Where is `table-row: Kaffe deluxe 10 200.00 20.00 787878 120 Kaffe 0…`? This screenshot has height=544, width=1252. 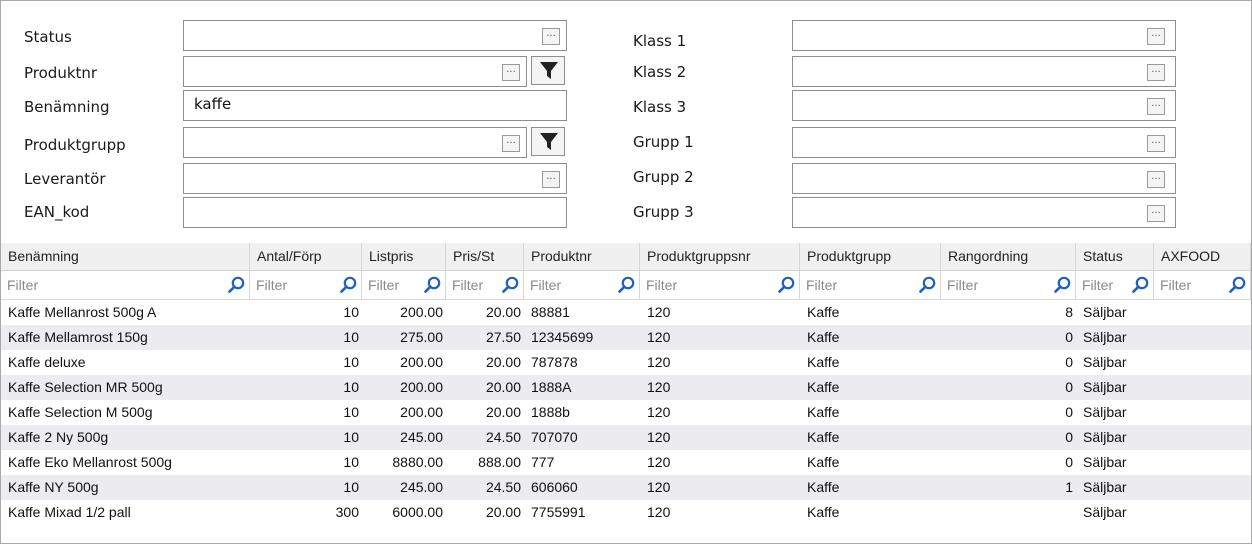
table-row: Kaffe deluxe 10 200.00 20.00 787878 120 Kaffe 0… is located at coordinates (626, 362).